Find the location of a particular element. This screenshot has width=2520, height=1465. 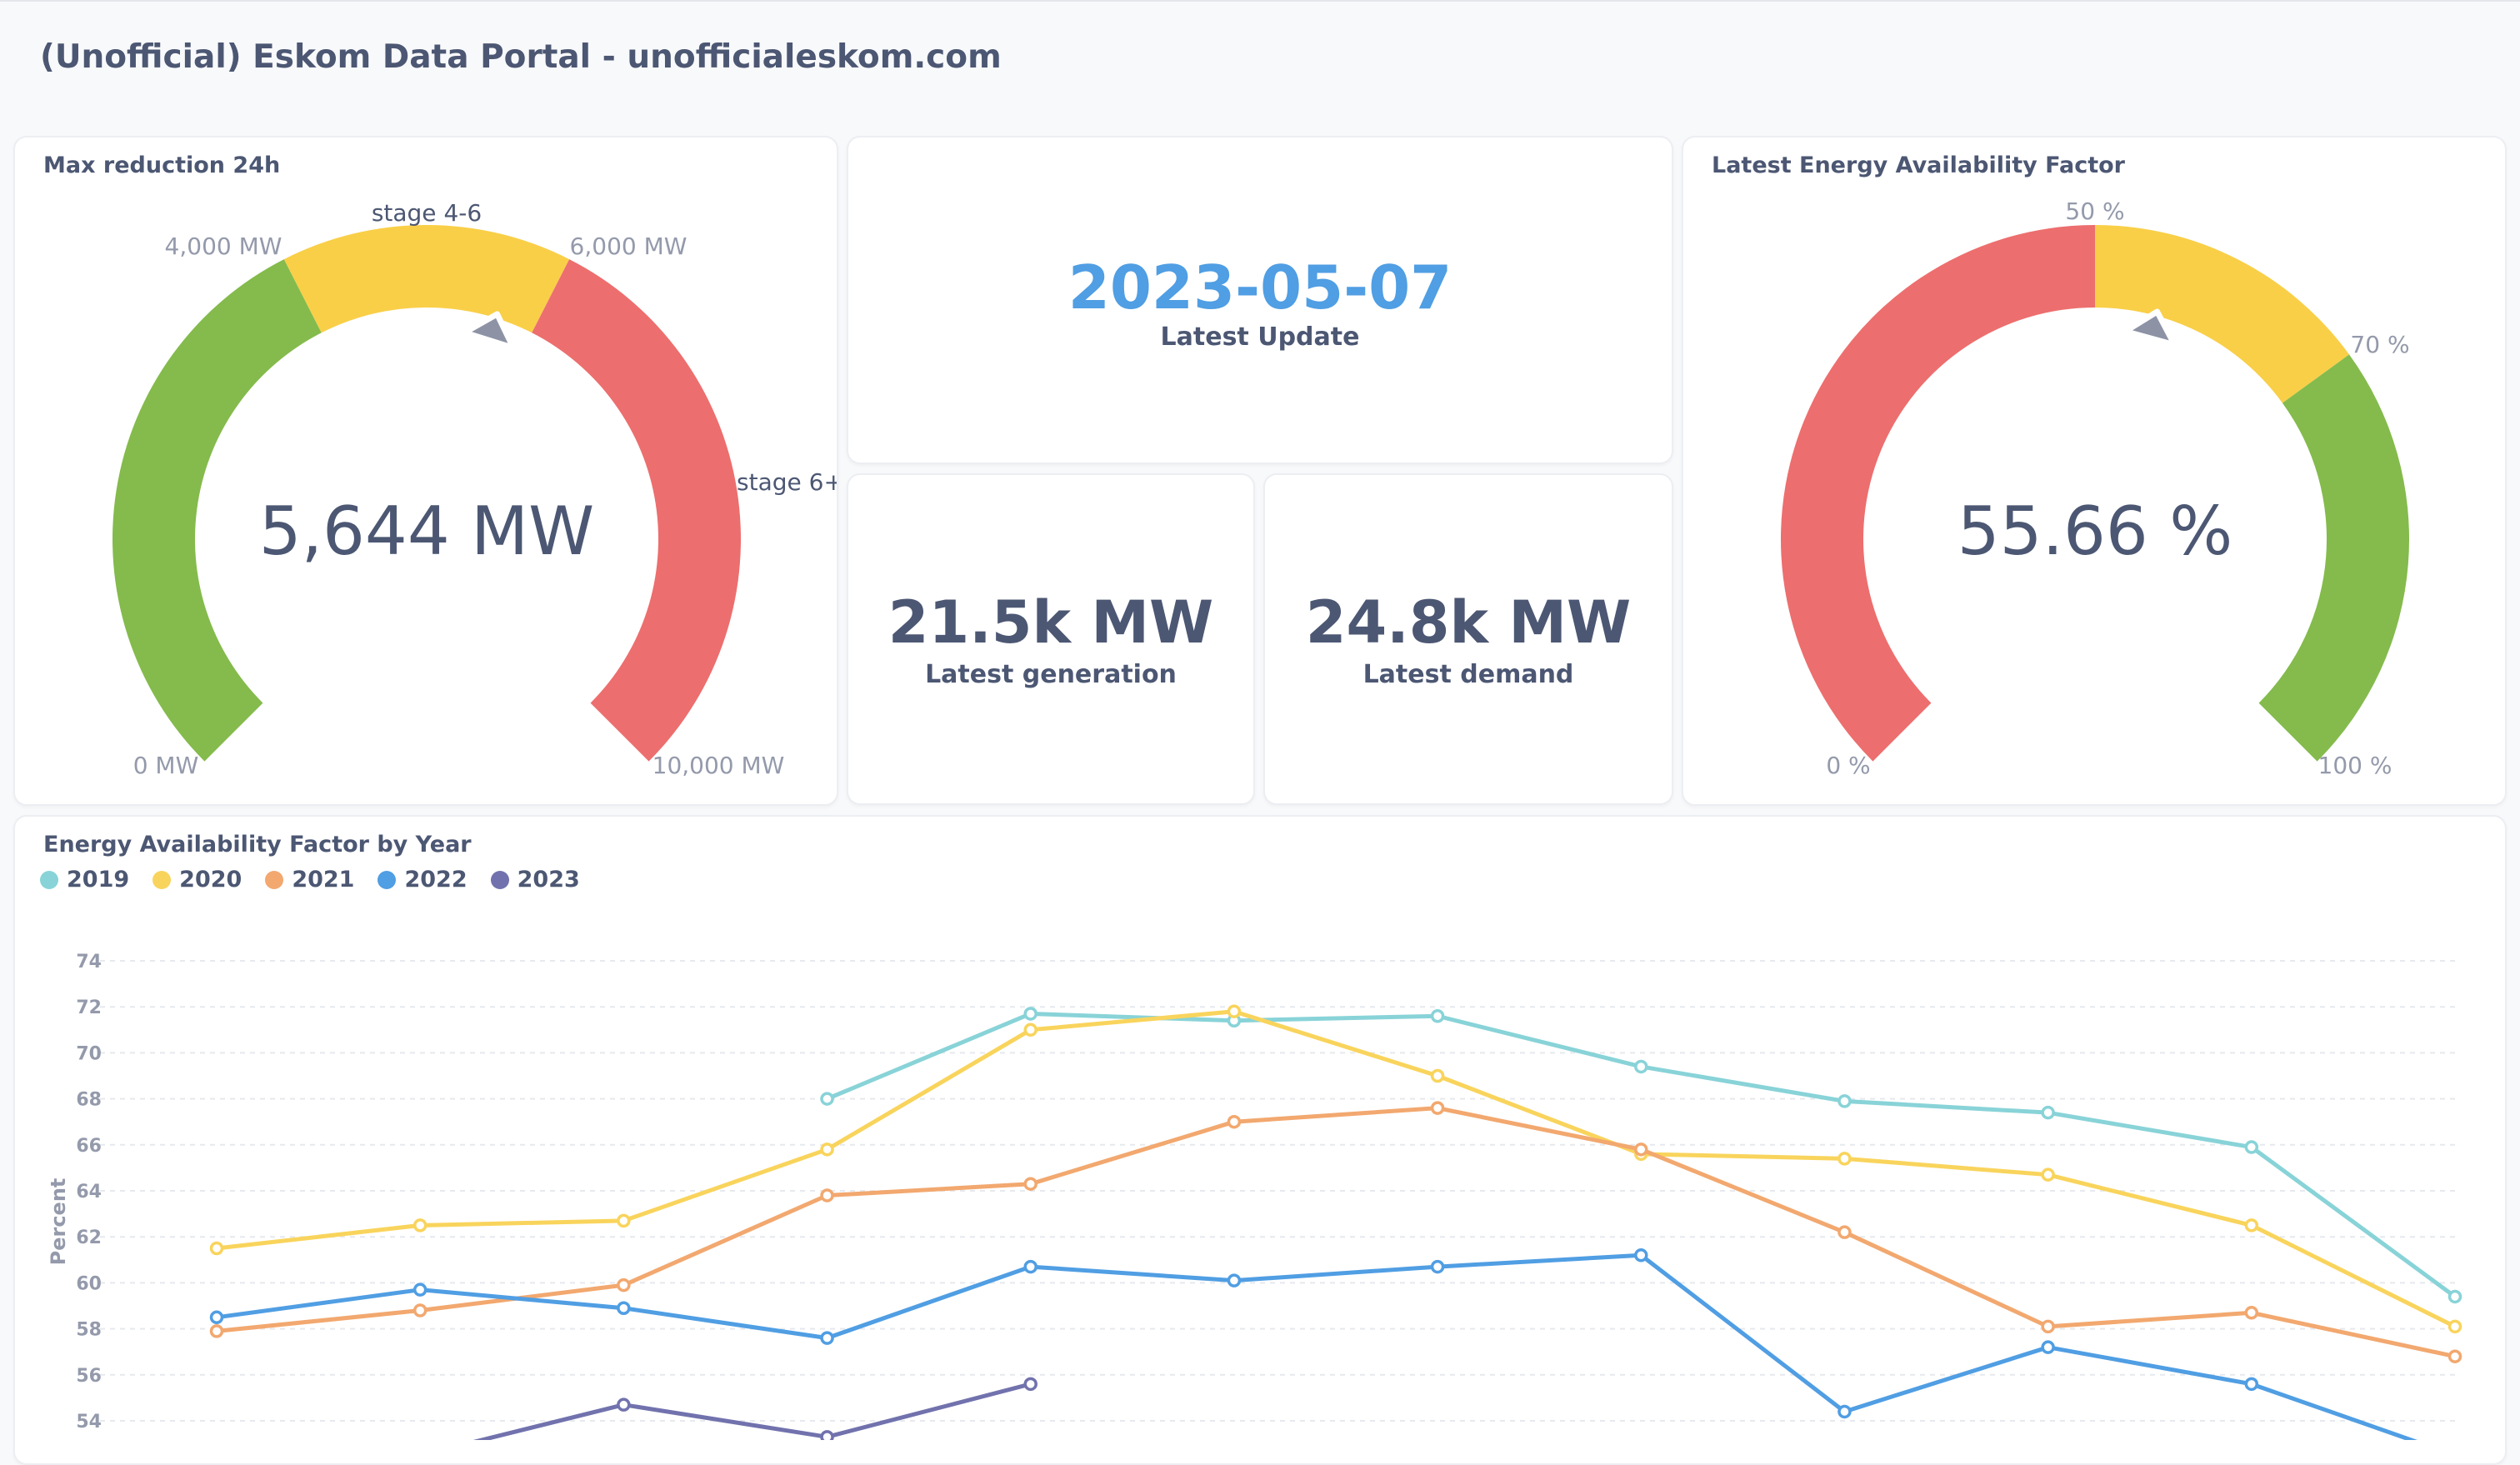

chart-legend: 2019 2020 2021 2022 2023 is located at coordinates (310, 879).